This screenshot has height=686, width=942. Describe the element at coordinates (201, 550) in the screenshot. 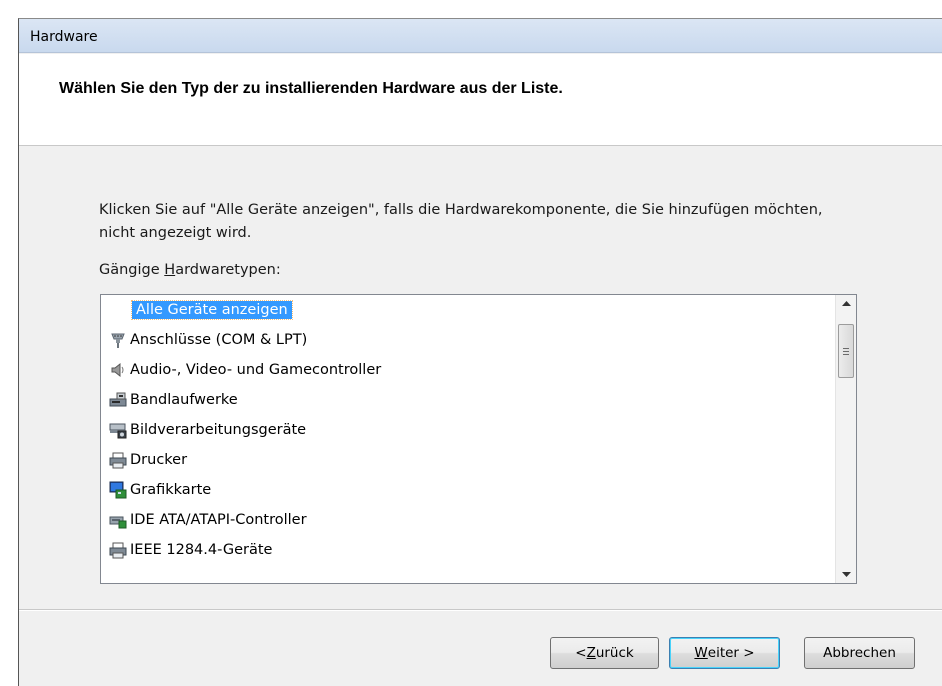

I see `list-item-label: IEEE 1284.4-Geräte` at that location.